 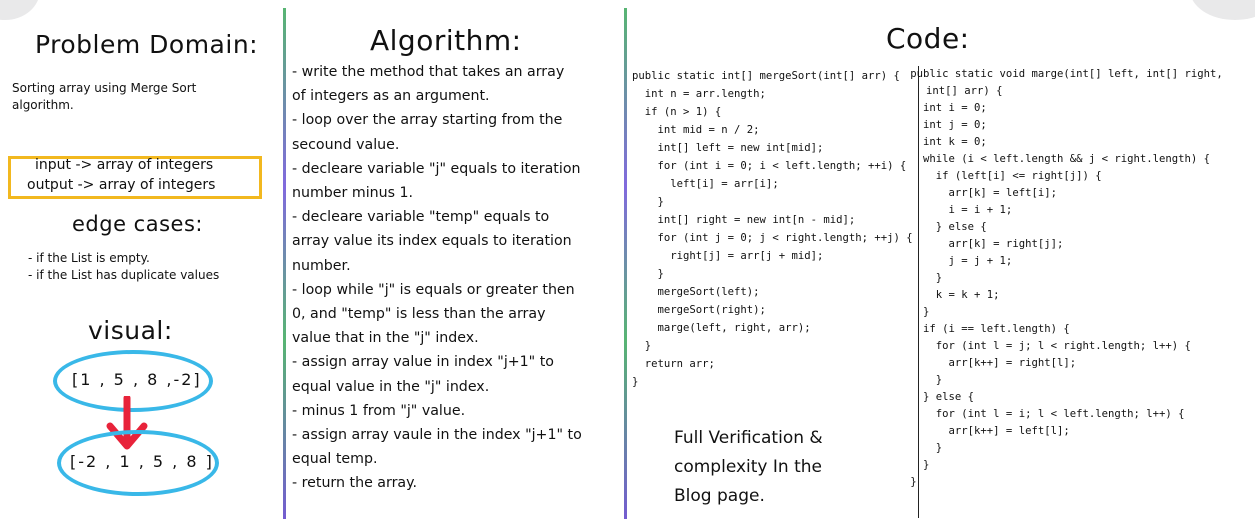 I want to click on input-line: input -> array of integers, so click(x=124, y=165).